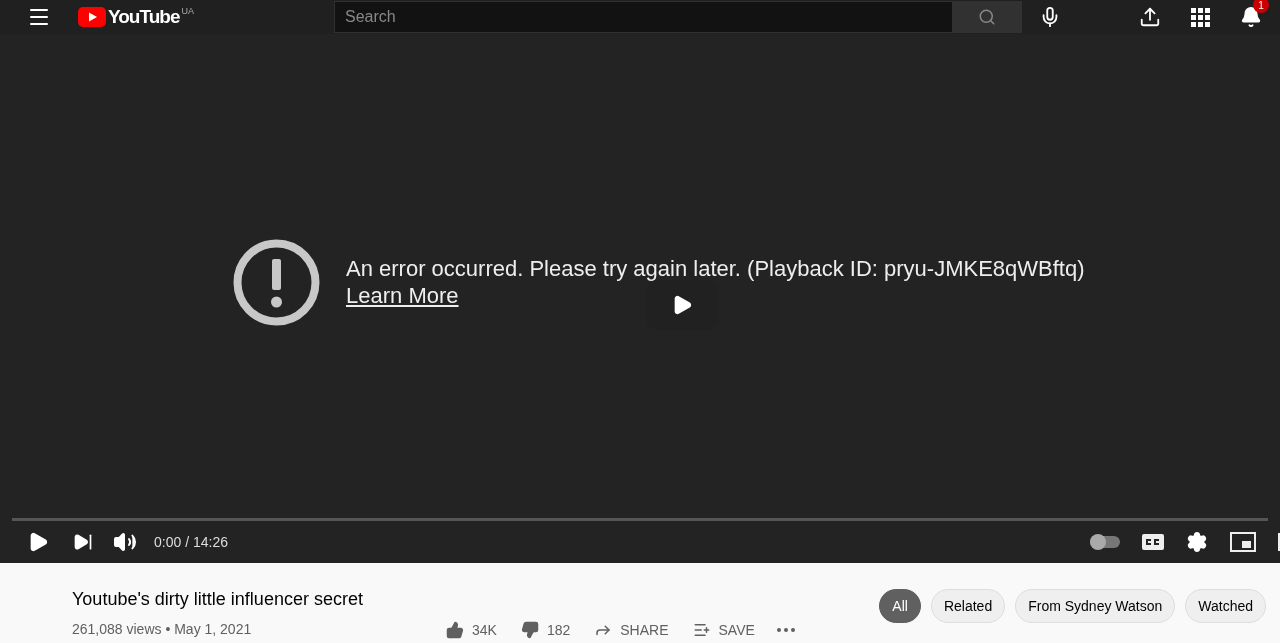 The height and width of the screenshot is (643, 1280). Describe the element at coordinates (187, 11) in the screenshot. I see `region-label: UA` at that location.